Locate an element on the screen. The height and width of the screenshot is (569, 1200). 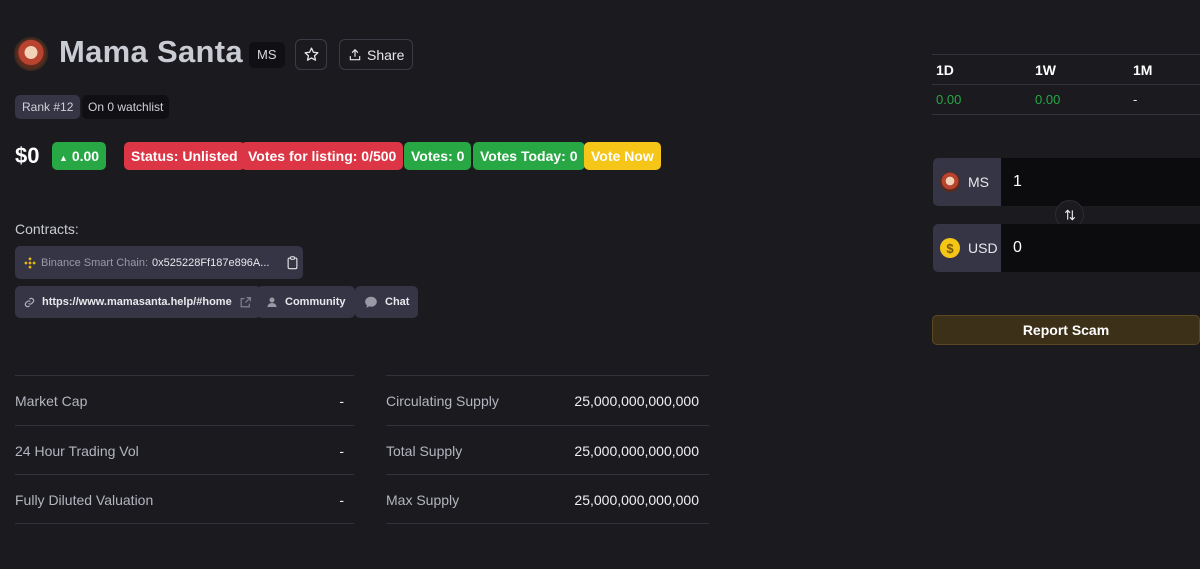
perf-header-1m: 1M is located at coordinates (1143, 70).